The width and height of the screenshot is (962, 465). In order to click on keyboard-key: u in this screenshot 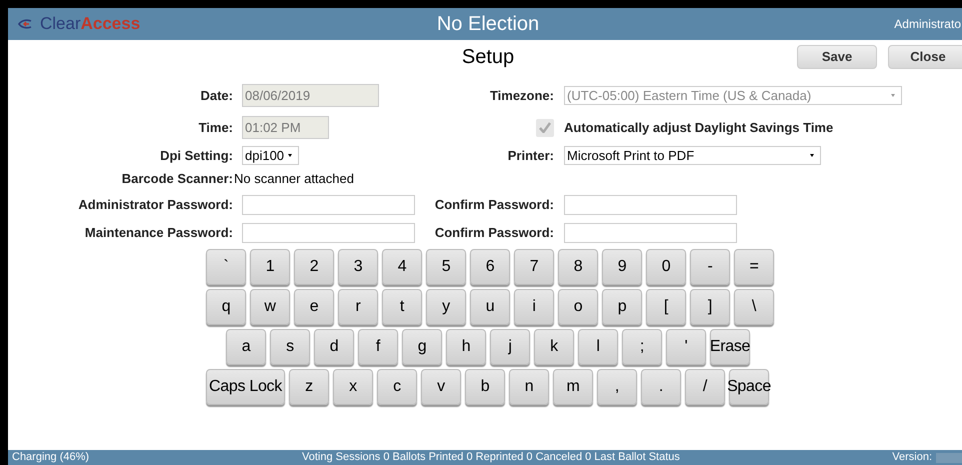, I will do `click(490, 307)`.